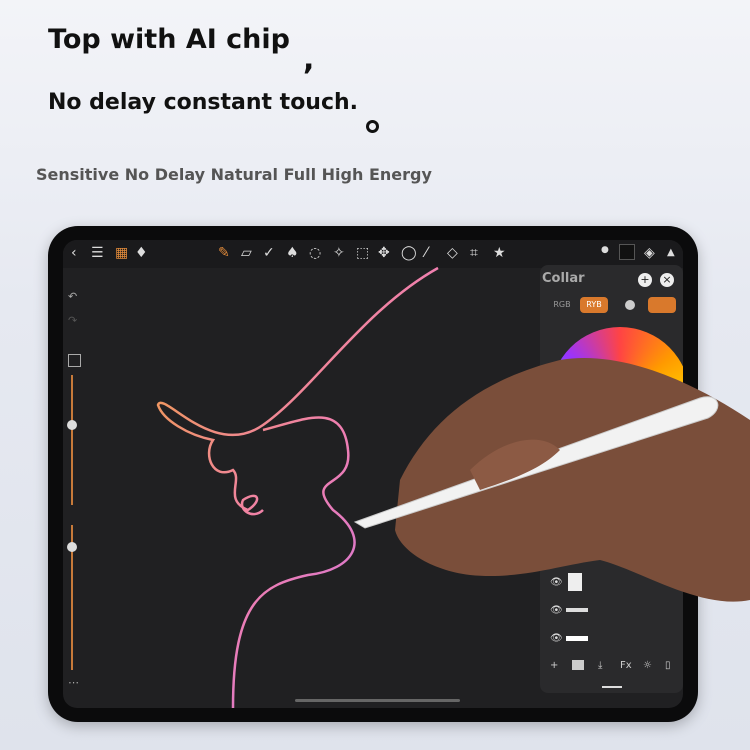  What do you see at coordinates (562, 305) in the screenshot?
I see `mode-rgb: RGB` at bounding box center [562, 305].